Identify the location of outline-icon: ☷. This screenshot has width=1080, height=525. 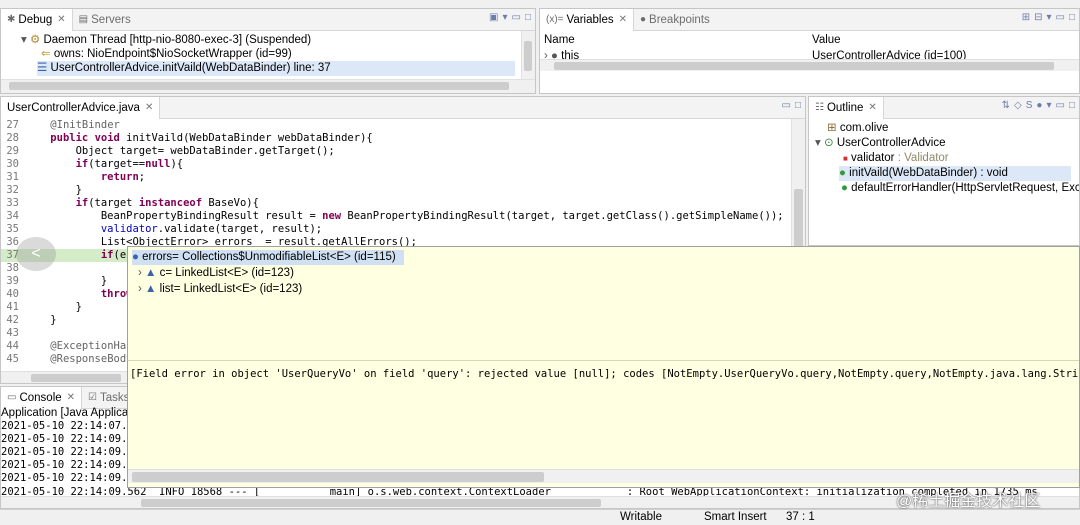
(819, 107).